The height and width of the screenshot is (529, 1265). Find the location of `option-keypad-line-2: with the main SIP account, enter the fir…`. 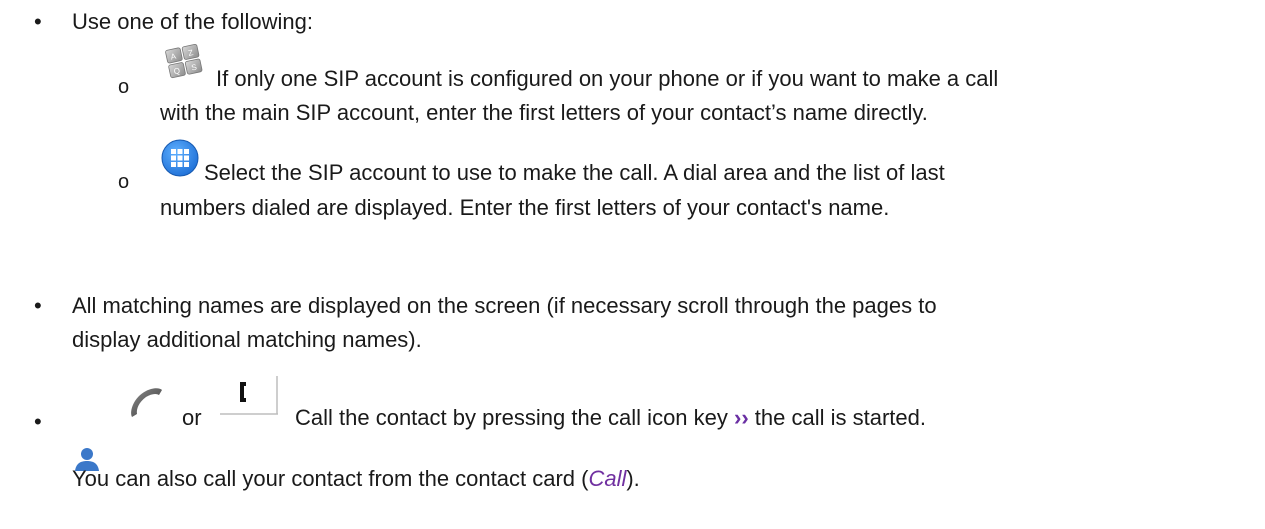

option-keypad-line-2: with the main SIP account, enter the fir… is located at coordinates (544, 112).